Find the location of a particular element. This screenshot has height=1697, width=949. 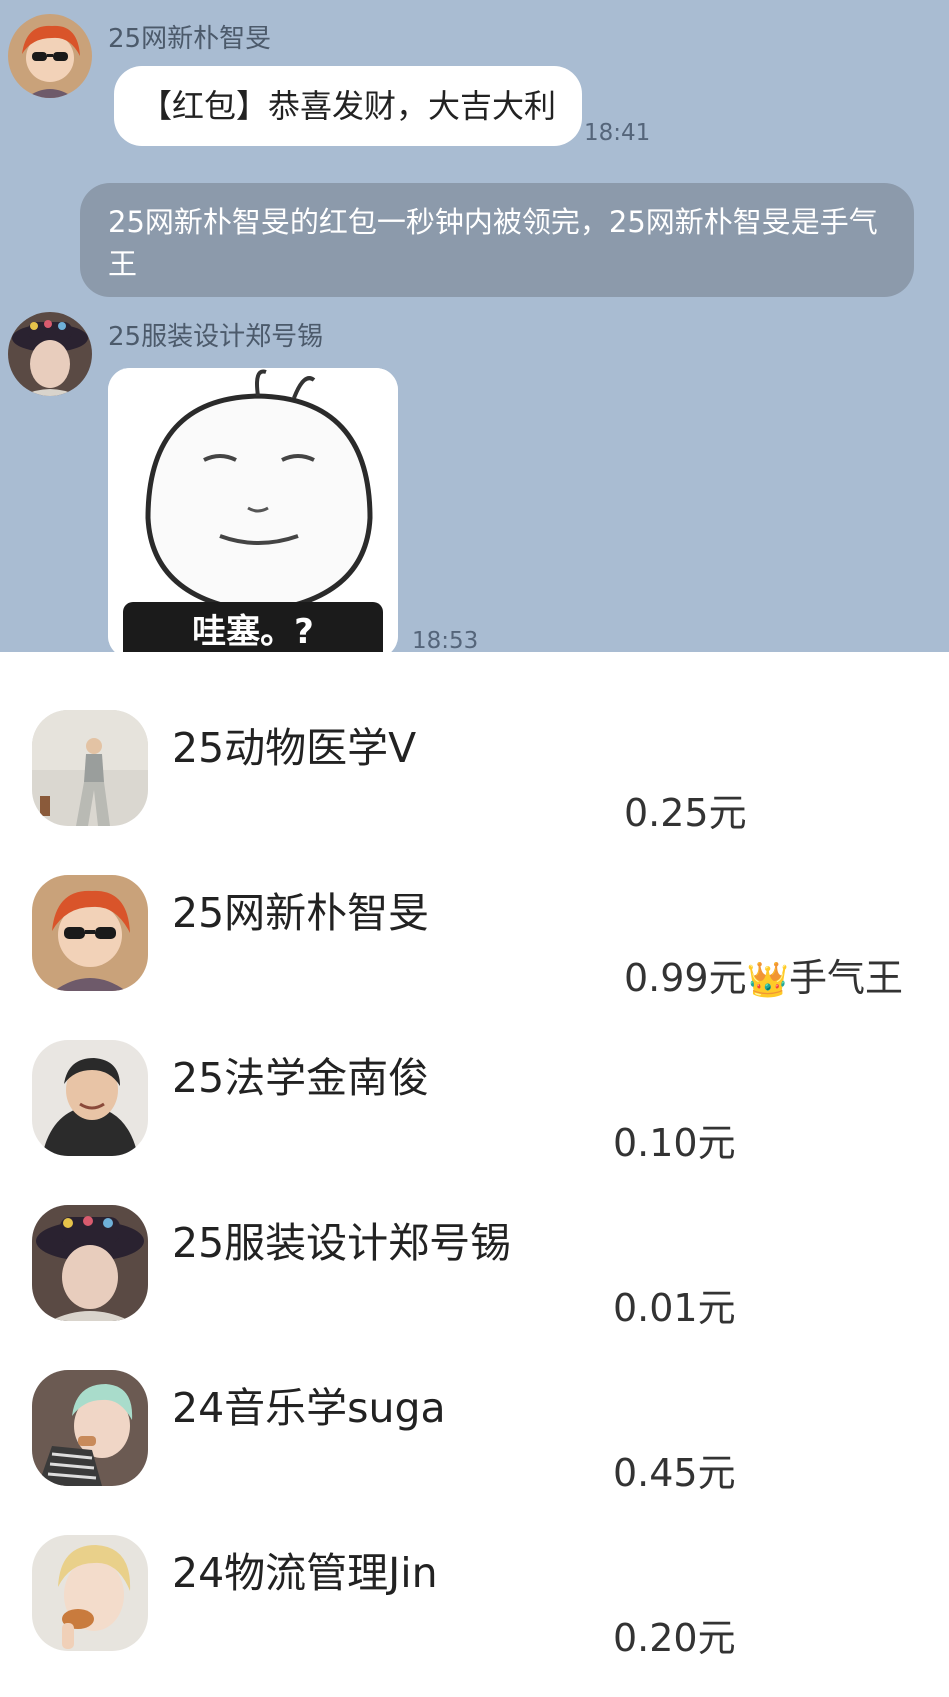

sticker-image: 哇塞。? is located at coordinates (253, 510).